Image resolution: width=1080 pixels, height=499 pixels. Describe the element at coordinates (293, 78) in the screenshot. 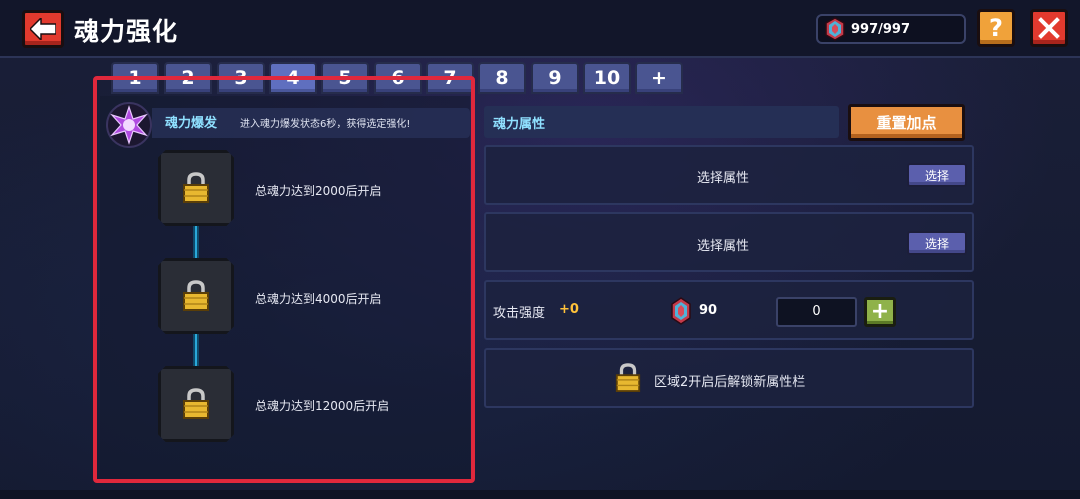

I see `tab-4: 4` at that location.